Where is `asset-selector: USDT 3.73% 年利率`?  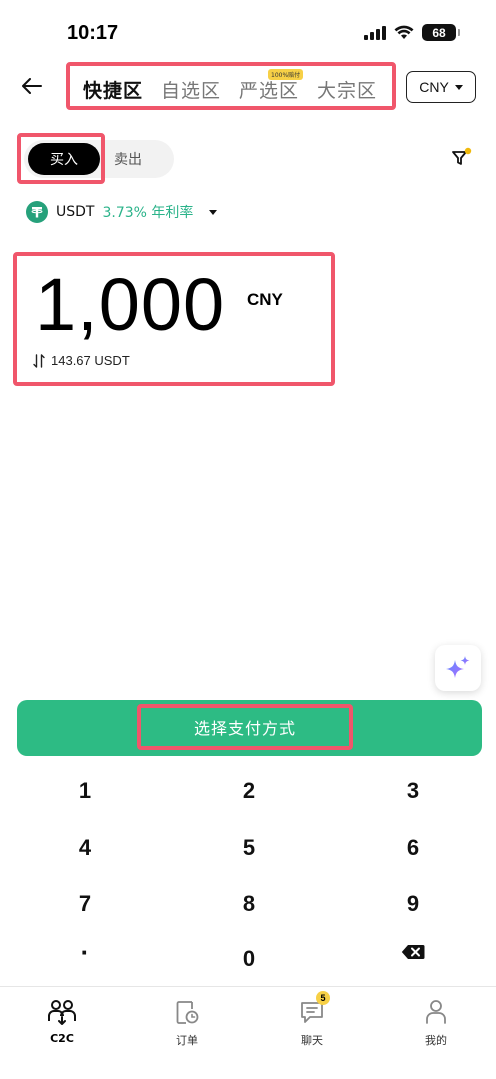
asset-selector: USDT 3.73% 年利率 is located at coordinates (122, 212).